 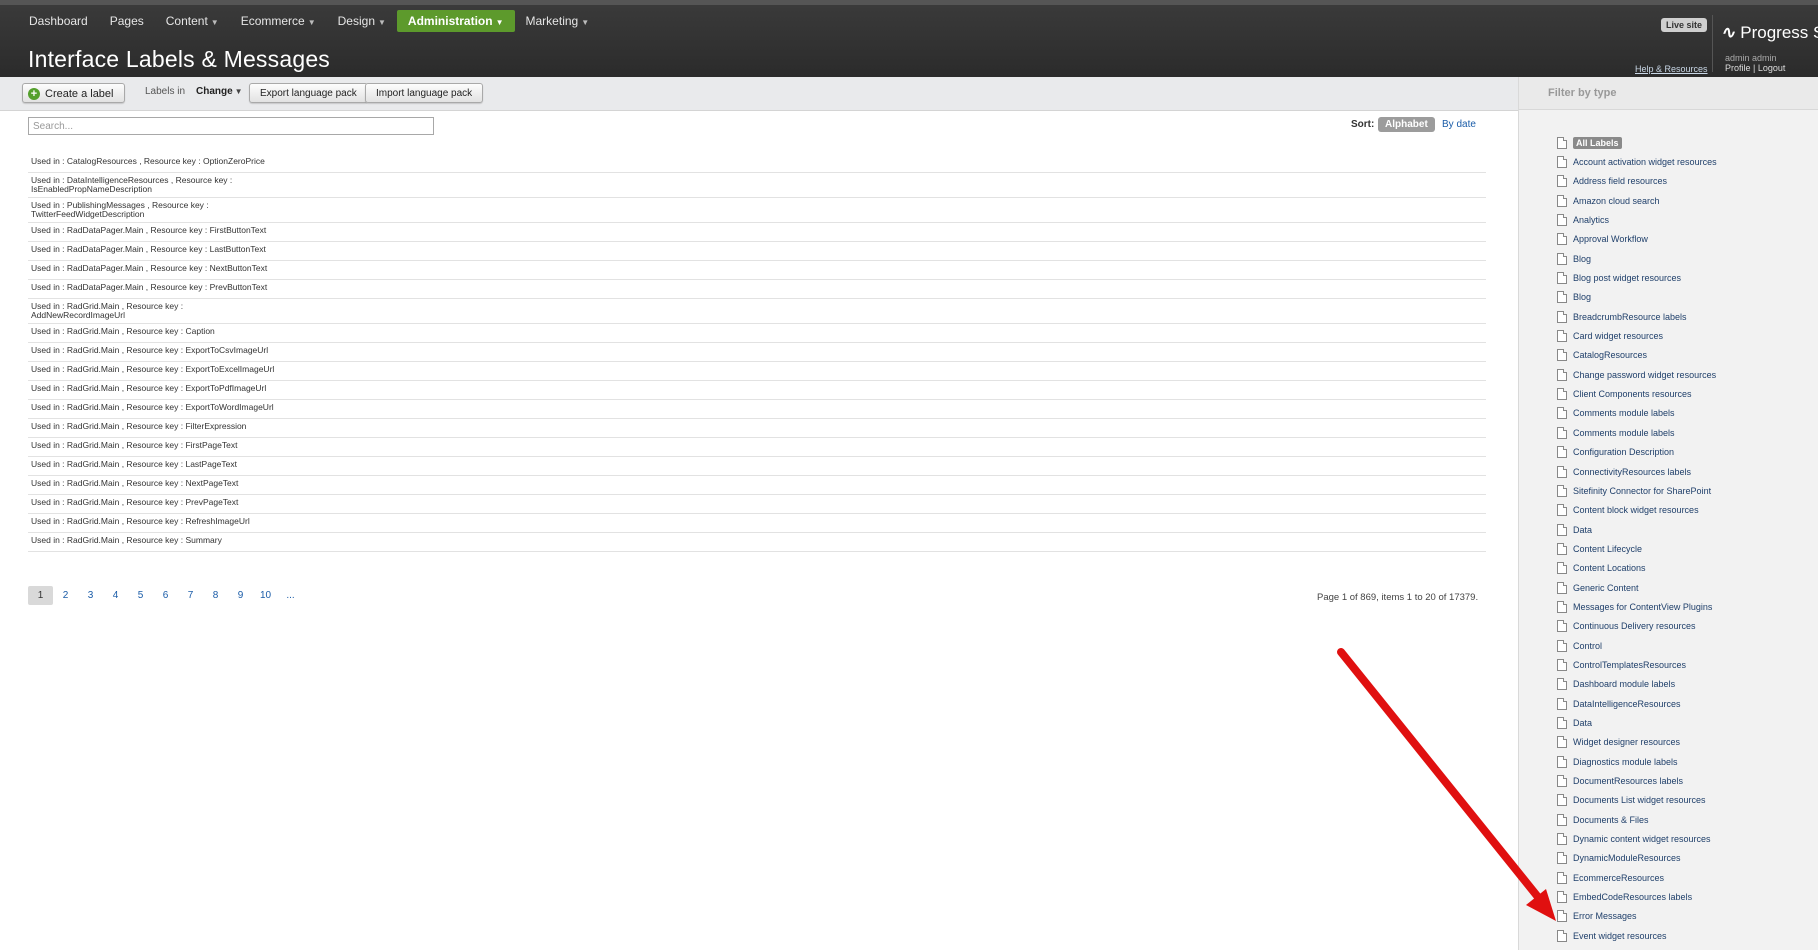 I want to click on filter-item: DynamicModuleResources, so click(x=1637, y=858).